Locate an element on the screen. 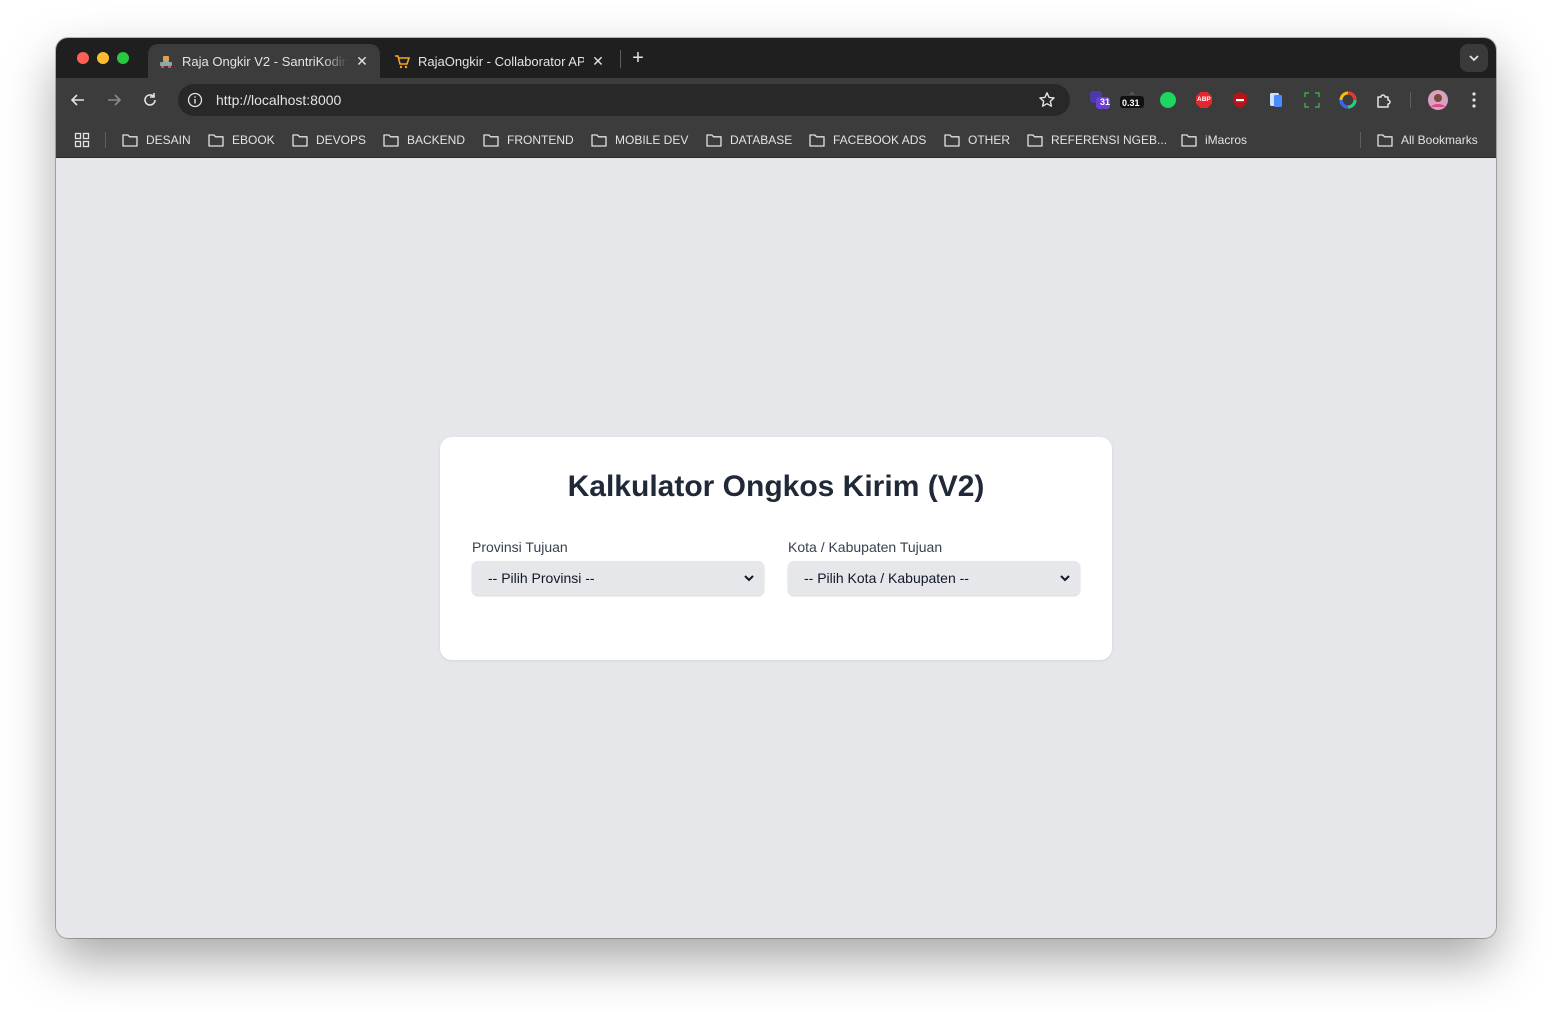  bookmark-folder-devops: DEVOPS is located at coordinates (329, 140).